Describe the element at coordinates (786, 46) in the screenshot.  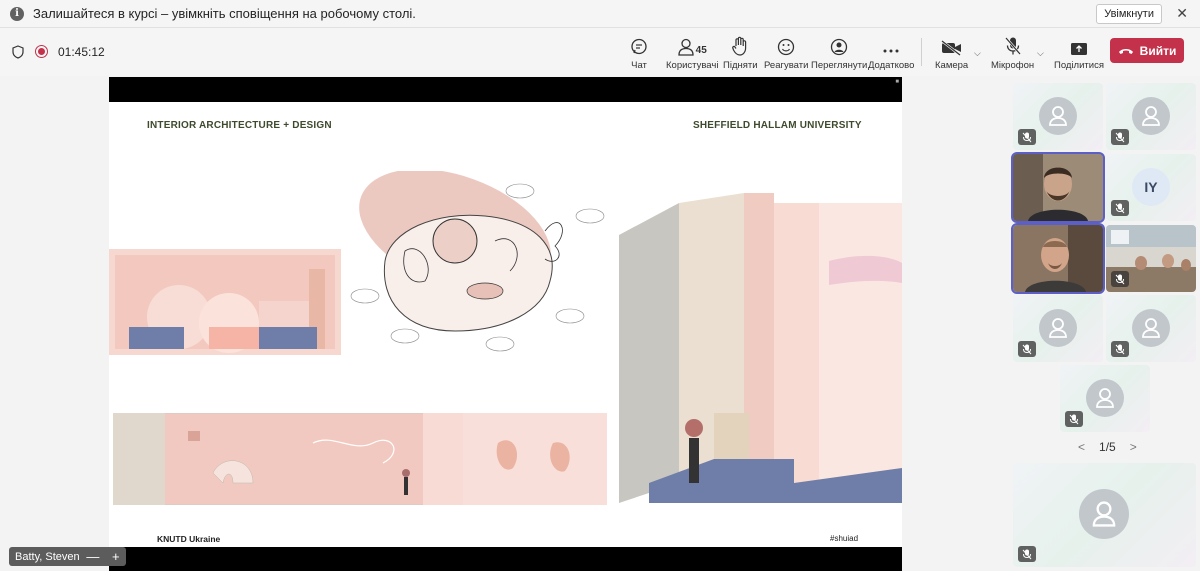
I see `smile-icon` at that location.